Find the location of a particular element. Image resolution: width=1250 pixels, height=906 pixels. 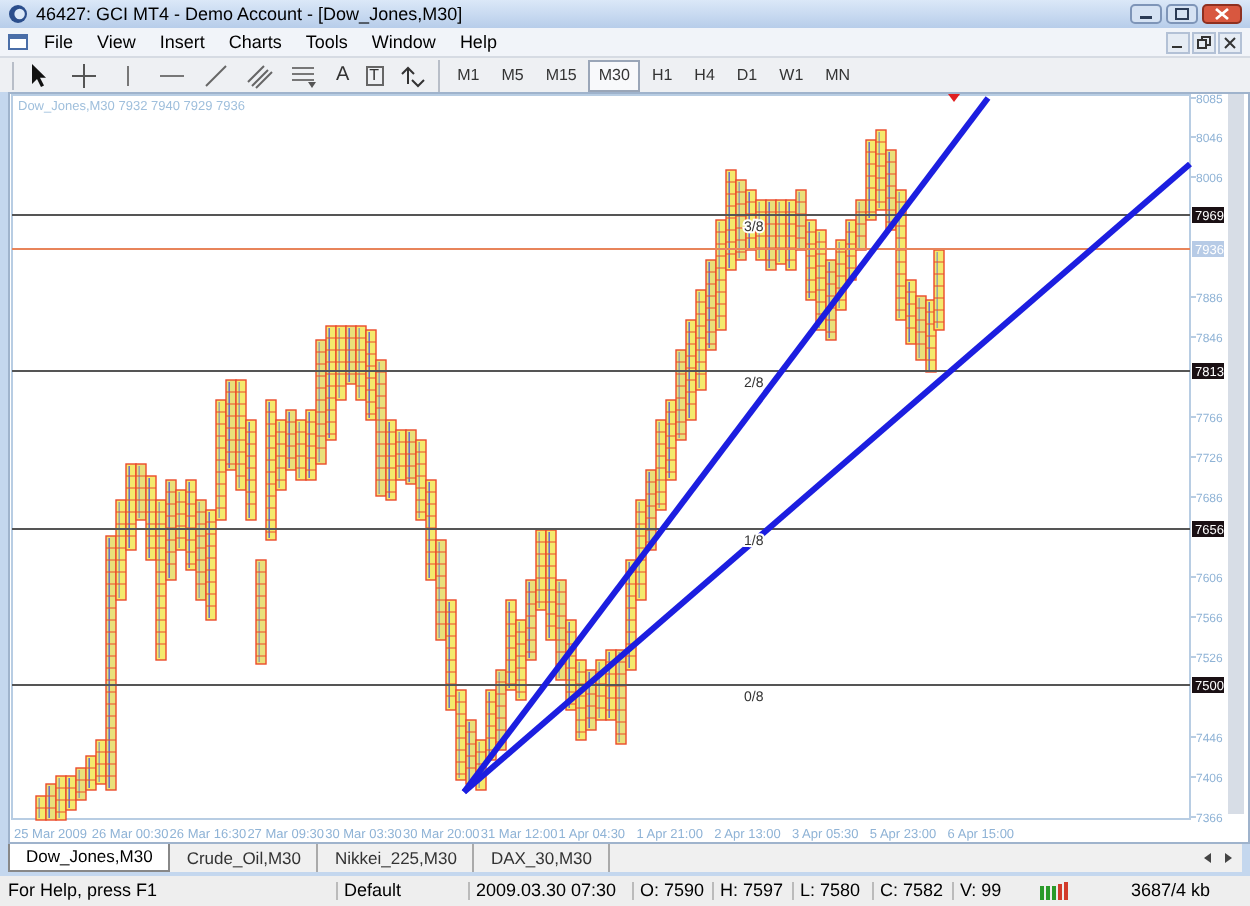

arrows-icon is located at coordinates (411, 75).